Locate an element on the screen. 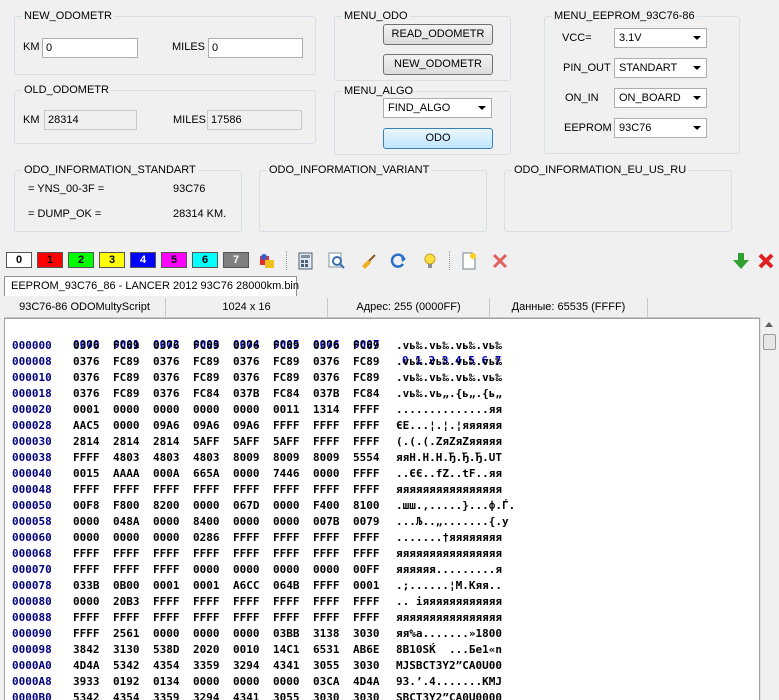  hex-cell: 8200 is located at coordinates (166, 506).